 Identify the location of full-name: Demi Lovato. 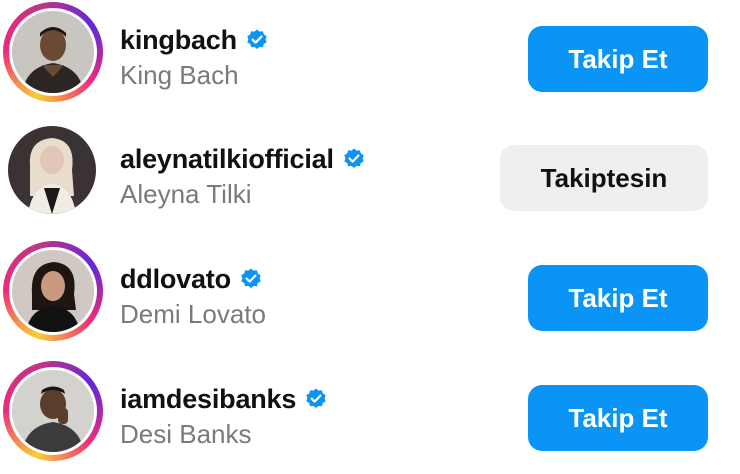
(193, 314).